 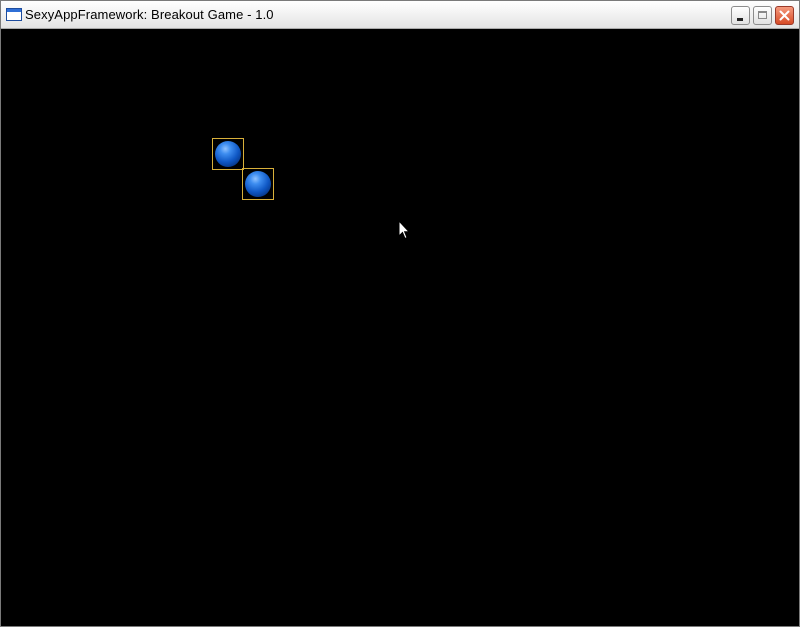 I want to click on close-button, so click(x=784, y=15).